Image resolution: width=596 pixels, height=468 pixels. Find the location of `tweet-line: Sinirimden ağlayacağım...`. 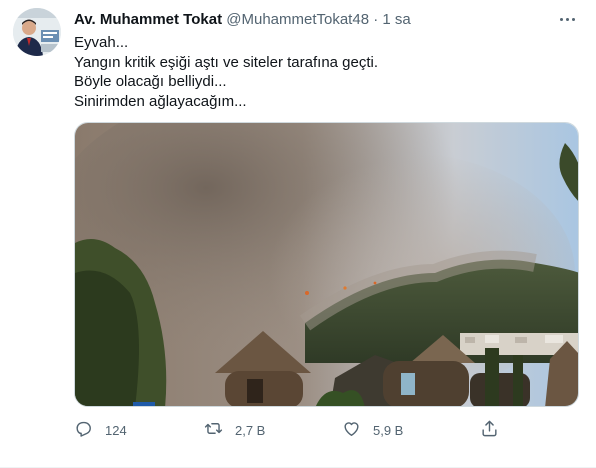

tweet-line: Sinirimden ağlayacağım... is located at coordinates (160, 101).